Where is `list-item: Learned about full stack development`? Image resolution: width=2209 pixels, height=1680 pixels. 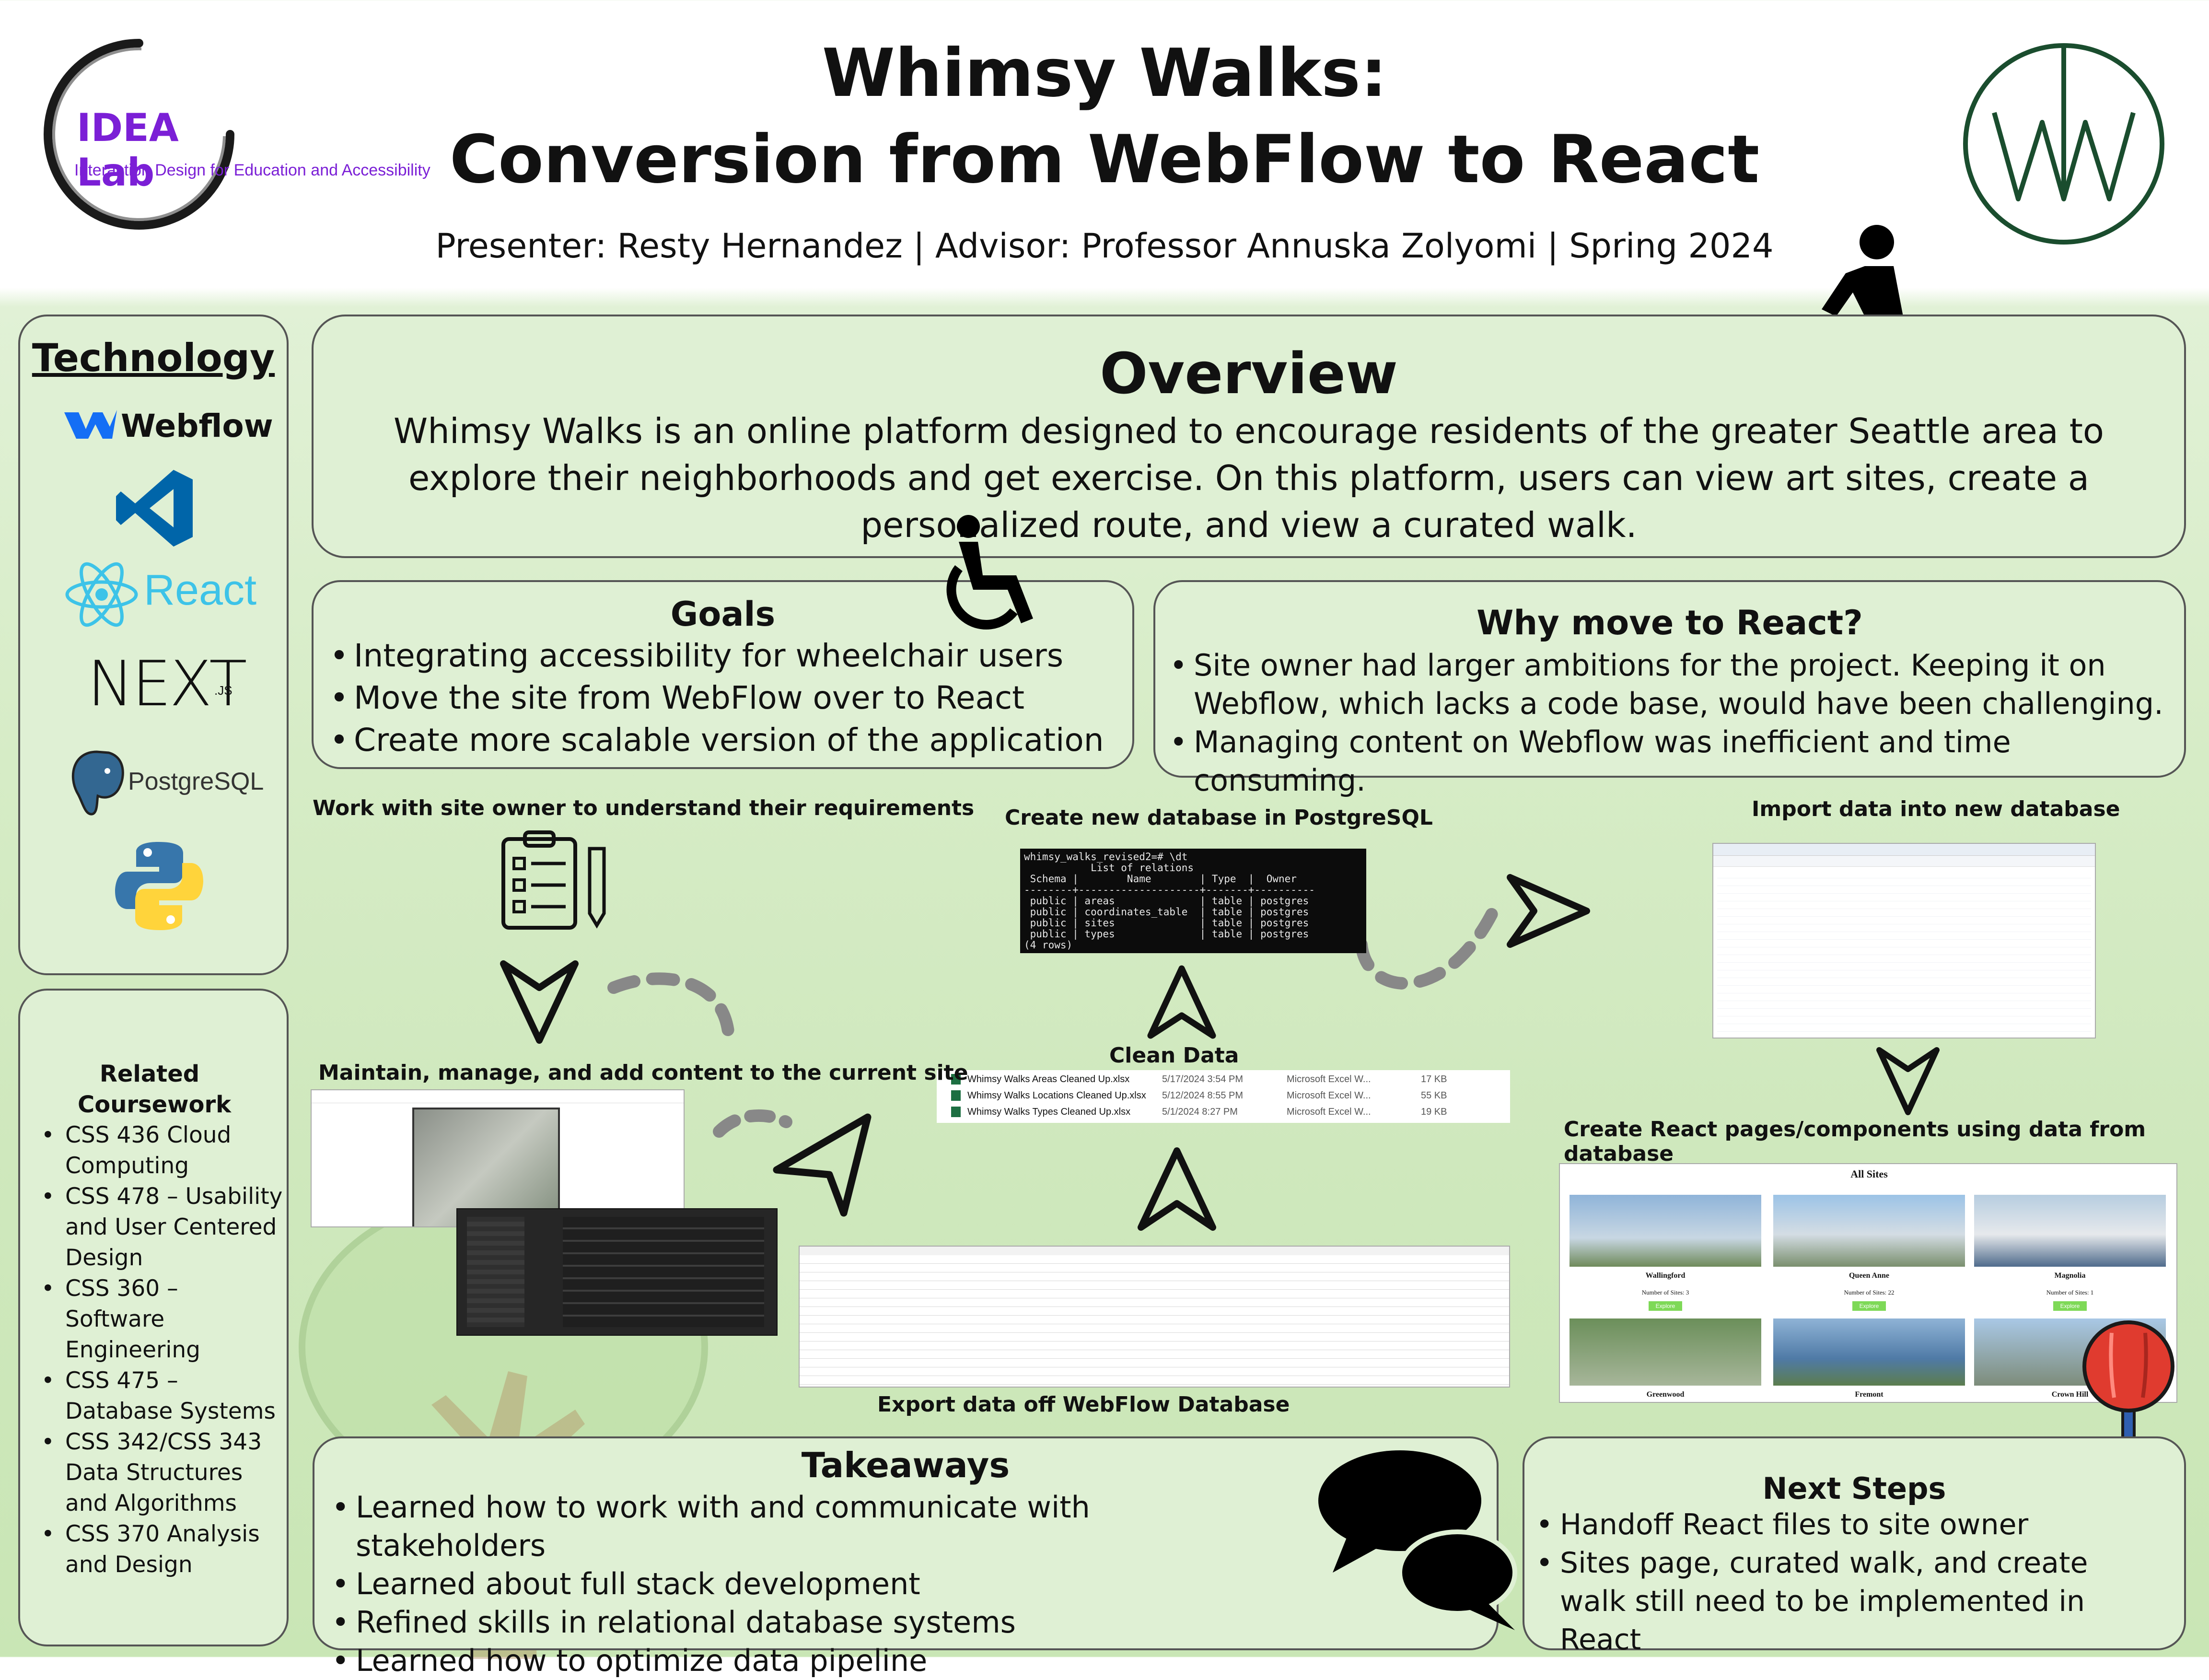
list-item: Learned about full stack development is located at coordinates (805, 1584).